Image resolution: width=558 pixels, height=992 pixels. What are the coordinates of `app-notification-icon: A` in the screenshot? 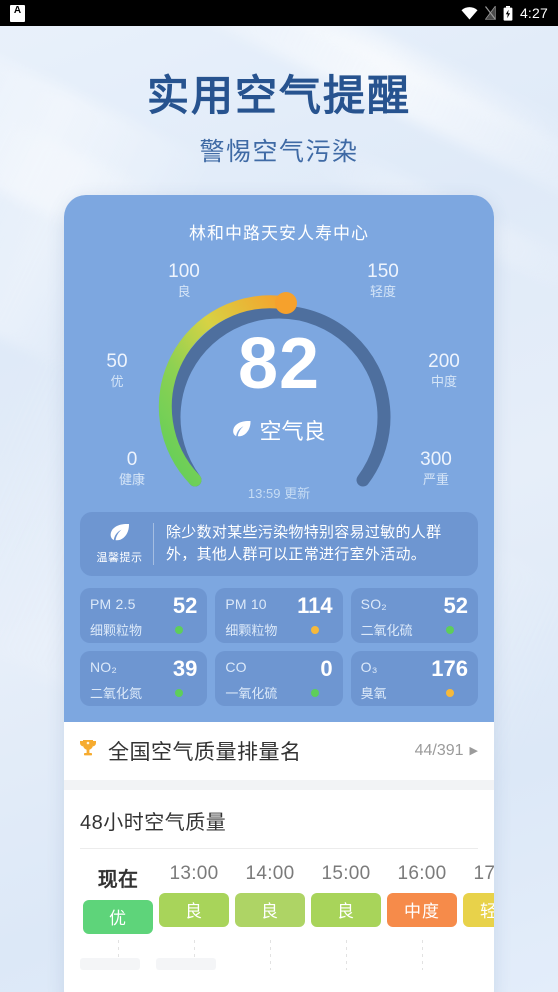 It's located at (17, 13).